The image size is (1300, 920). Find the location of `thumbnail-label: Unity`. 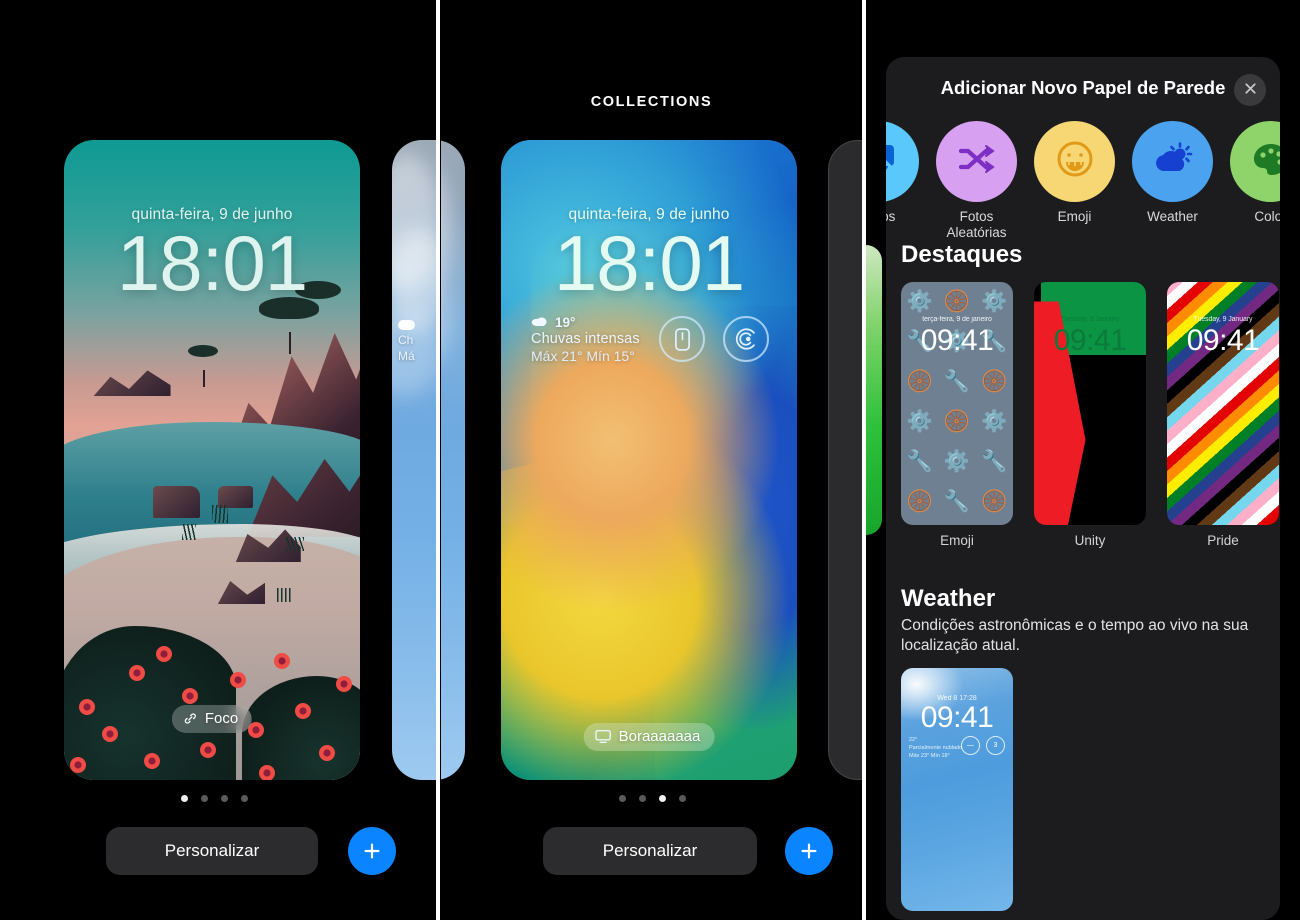

thumbnail-label: Unity is located at coordinates (1090, 540).